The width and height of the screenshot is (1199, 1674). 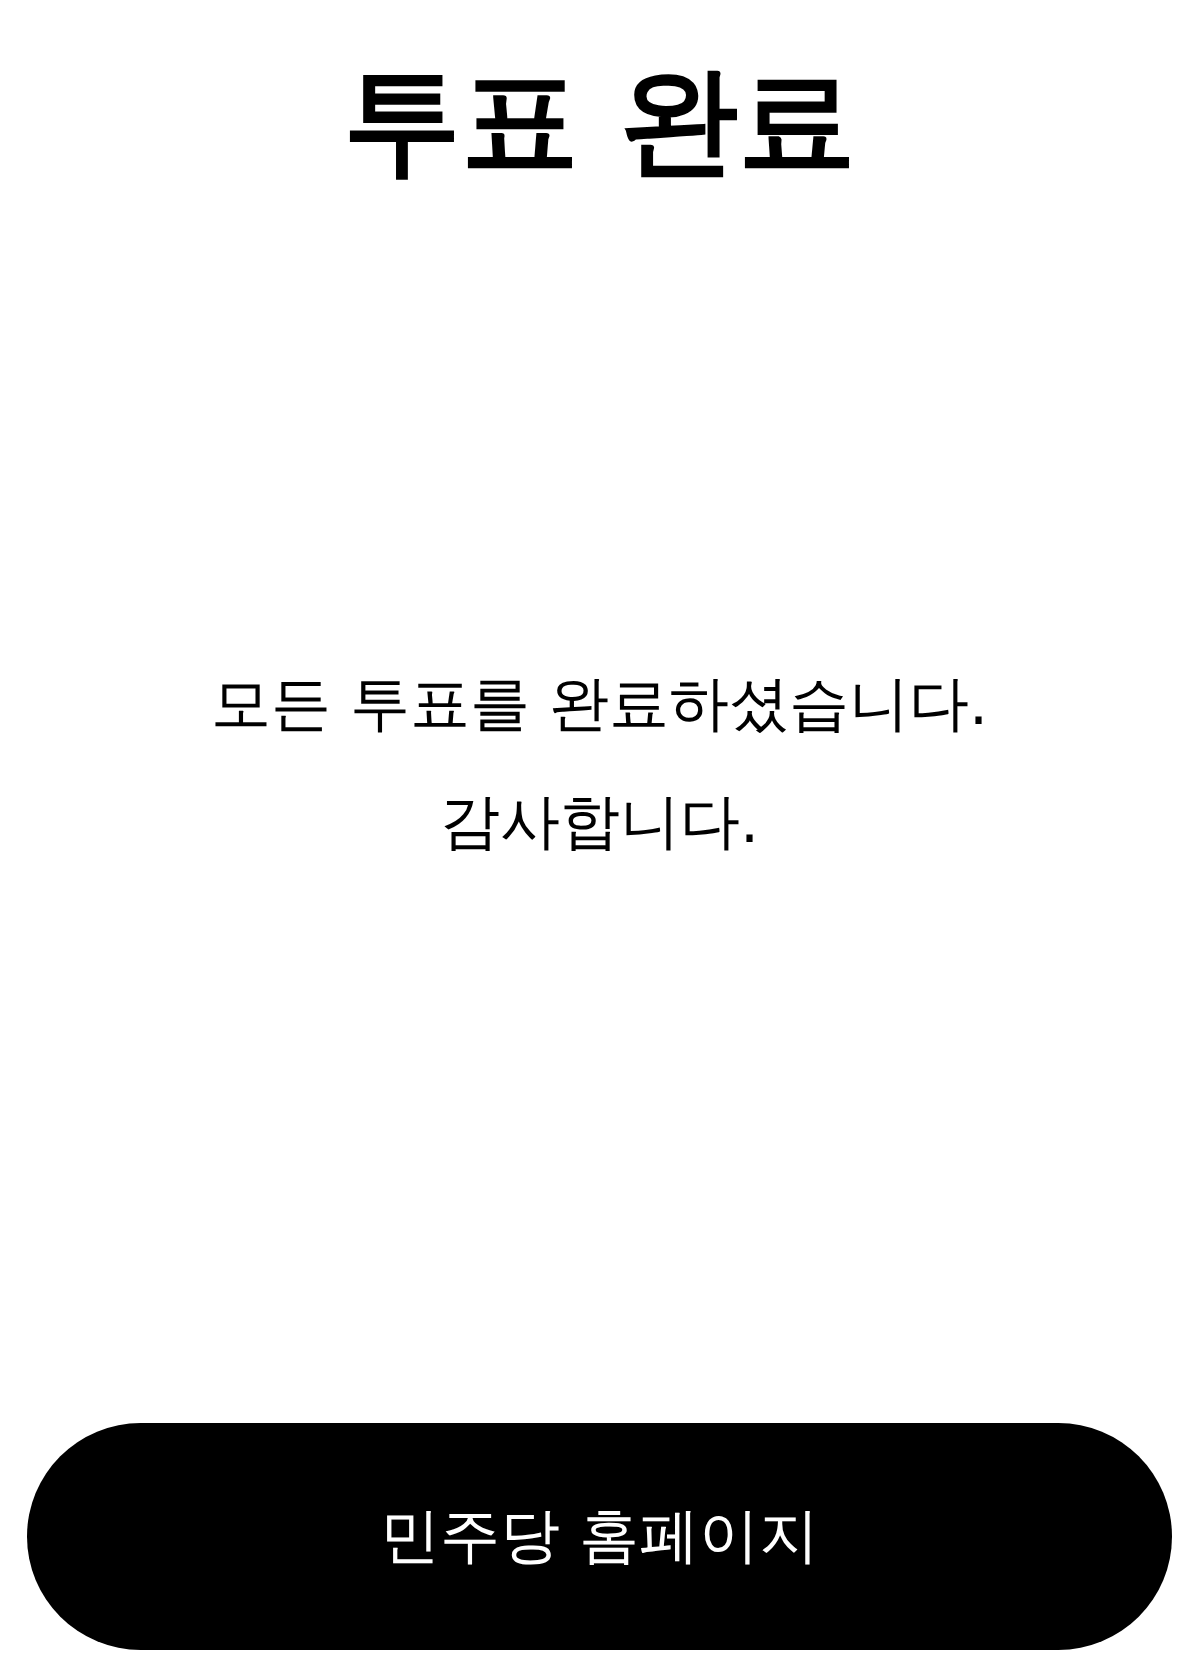 I want to click on homepage-button: 민주당 홈페이지, so click(x=599, y=1536).